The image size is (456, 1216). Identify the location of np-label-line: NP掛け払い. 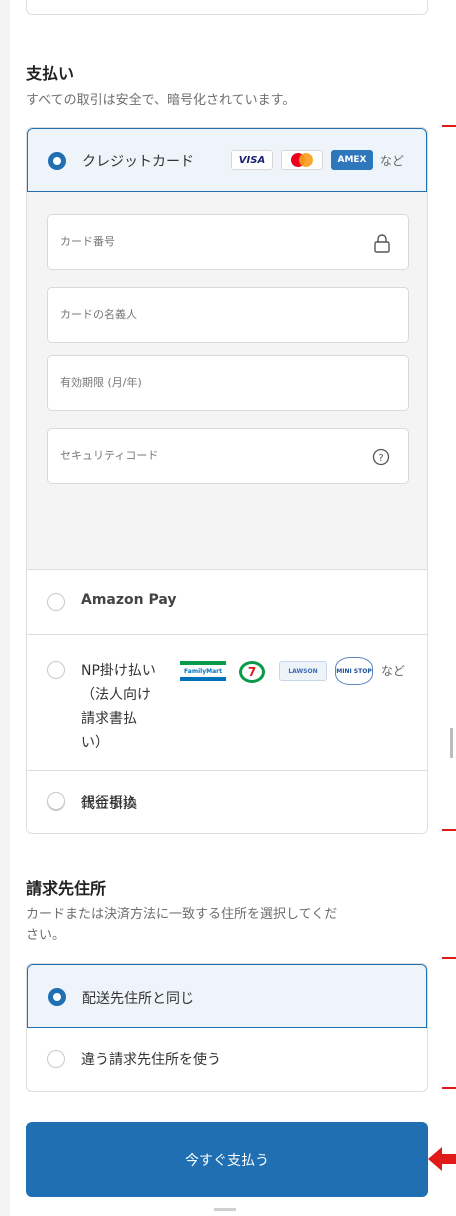
(118, 671).